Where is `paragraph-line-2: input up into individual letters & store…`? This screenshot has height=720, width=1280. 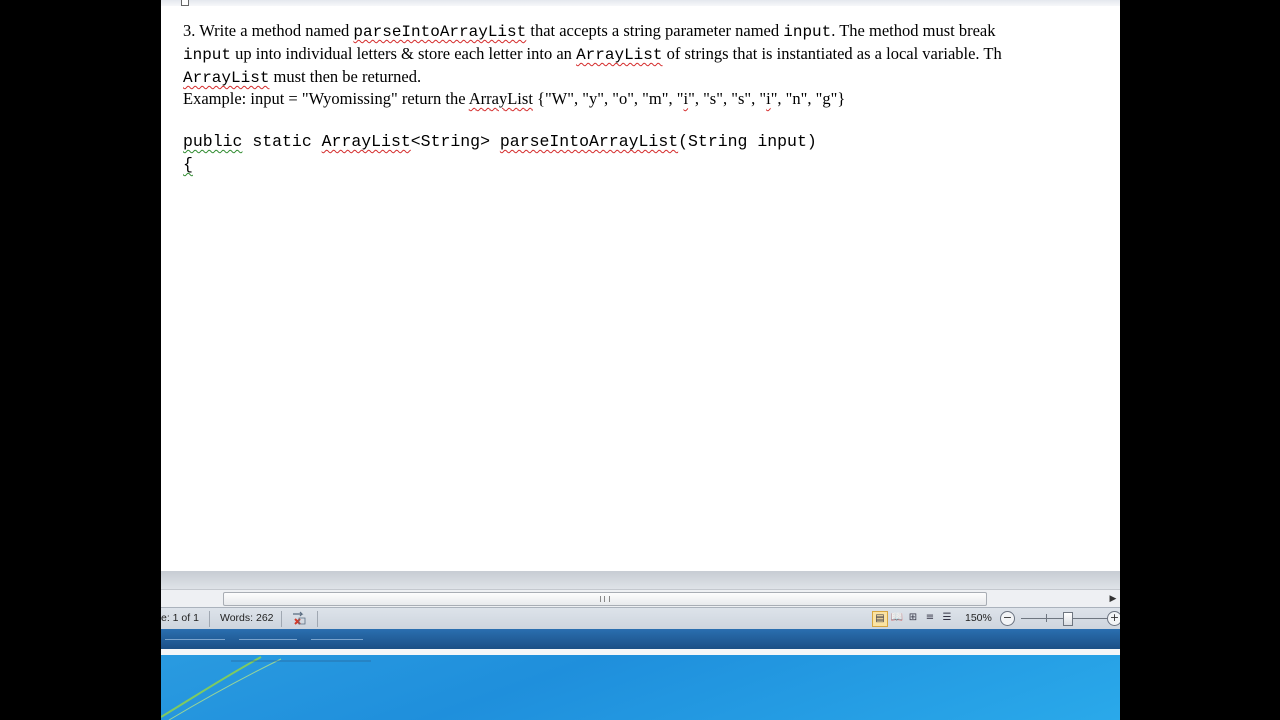 paragraph-line-2: input up into individual letters & store… is located at coordinates (592, 54).